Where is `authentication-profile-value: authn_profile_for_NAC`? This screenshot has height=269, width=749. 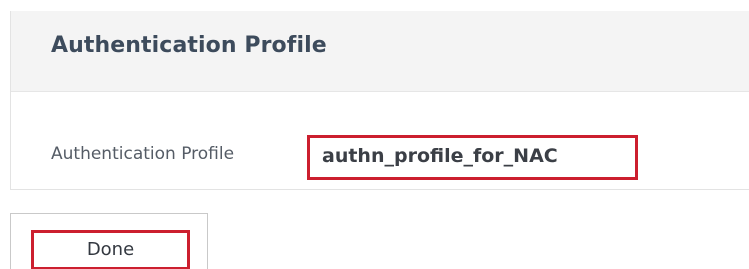 authentication-profile-value: authn_profile_for_NAC is located at coordinates (472, 157).